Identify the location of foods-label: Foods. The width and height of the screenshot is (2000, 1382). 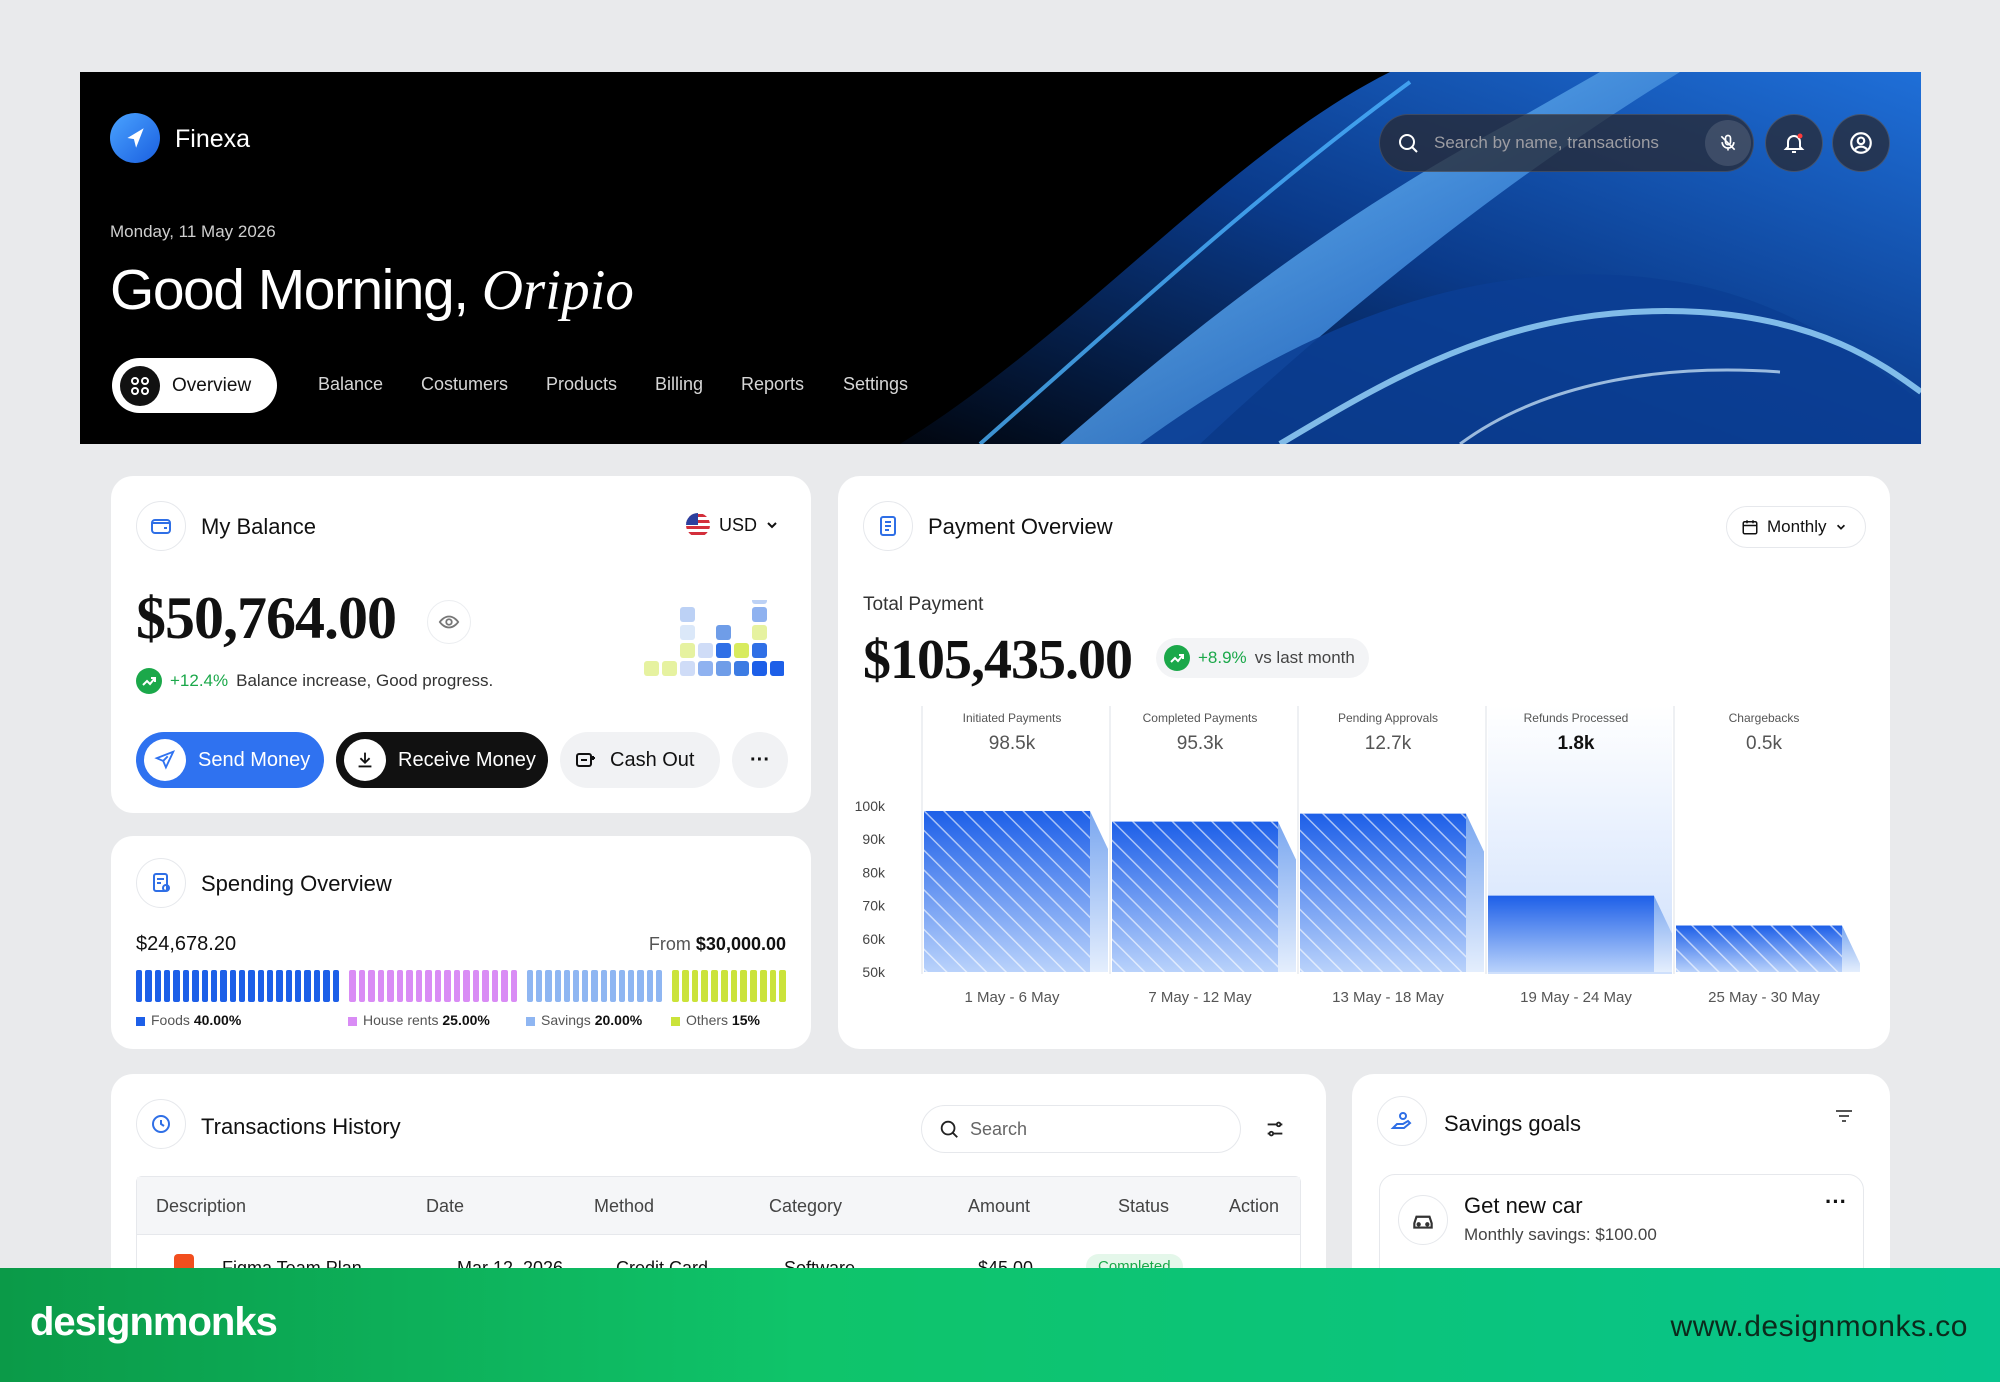
(170, 1020).